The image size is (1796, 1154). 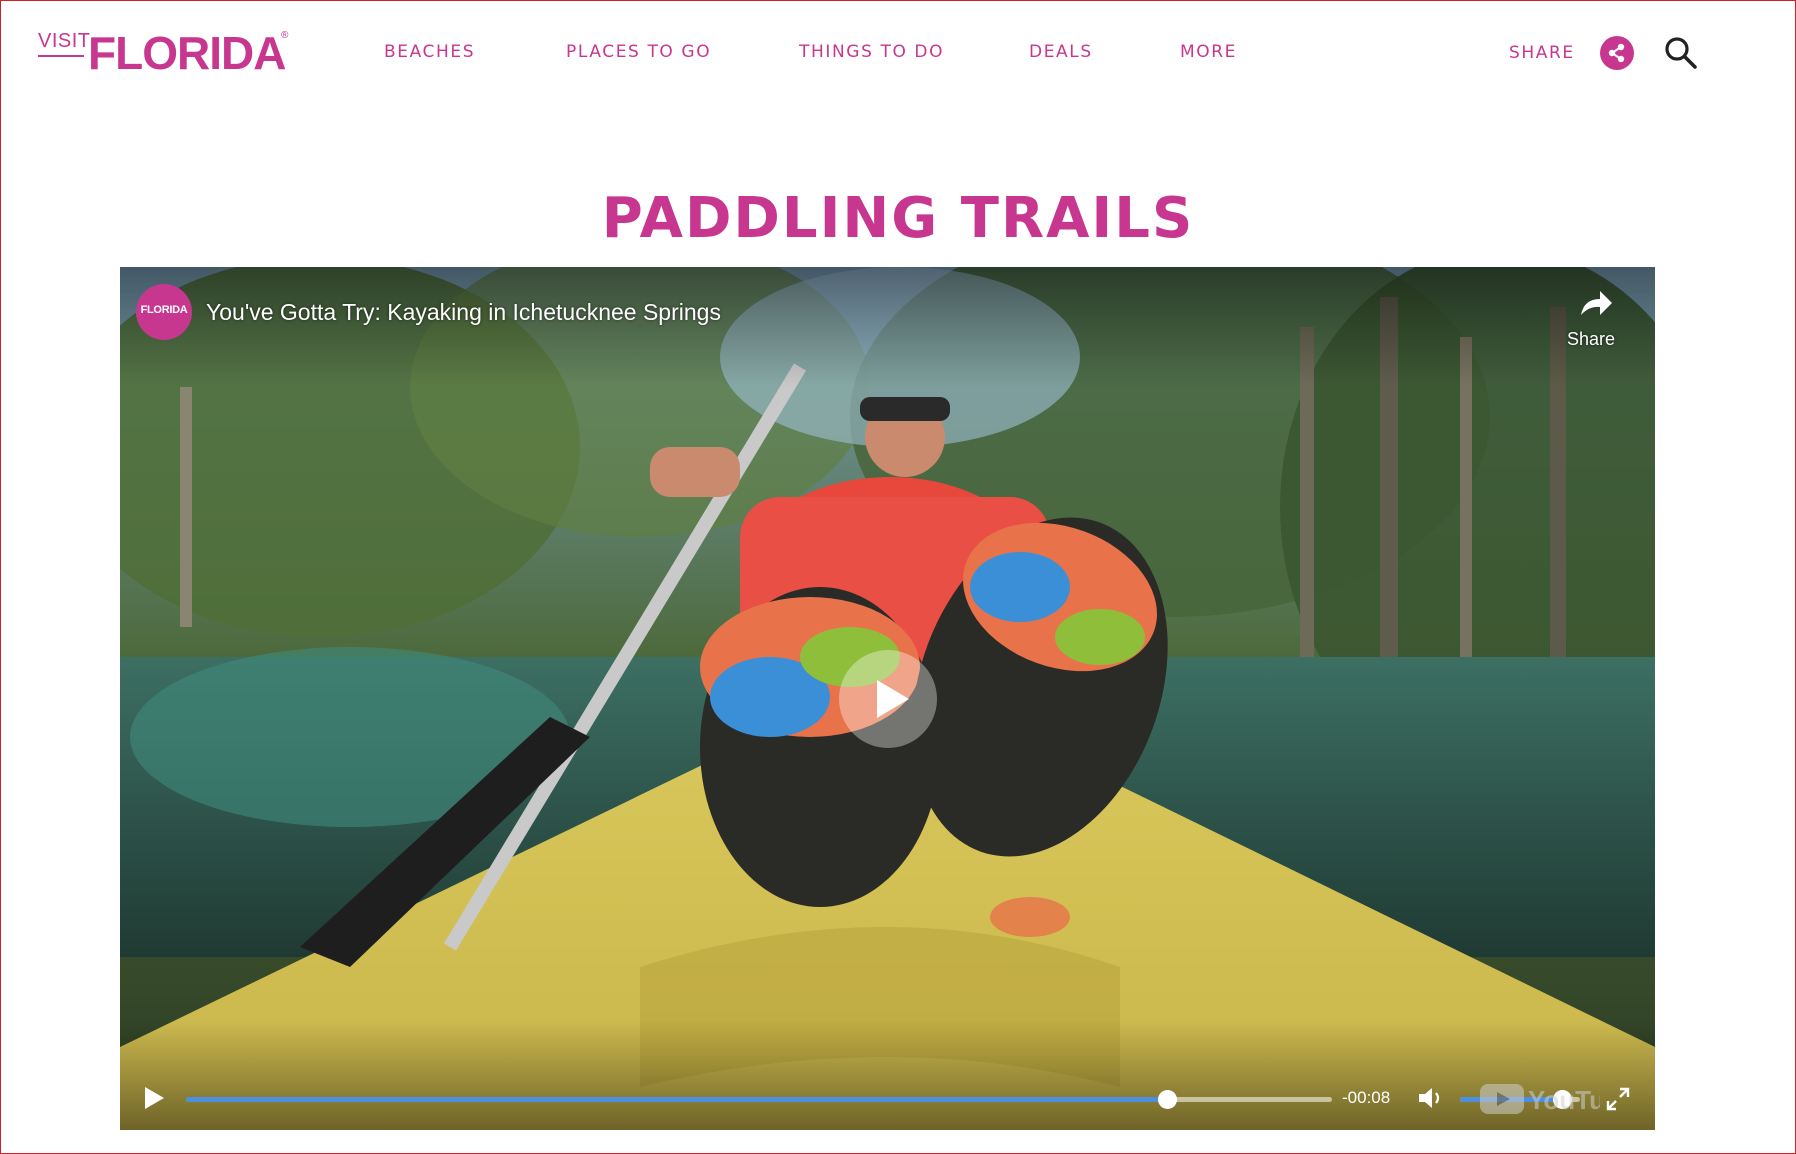 What do you see at coordinates (1430, 1098) in the screenshot?
I see `volume-icon` at bounding box center [1430, 1098].